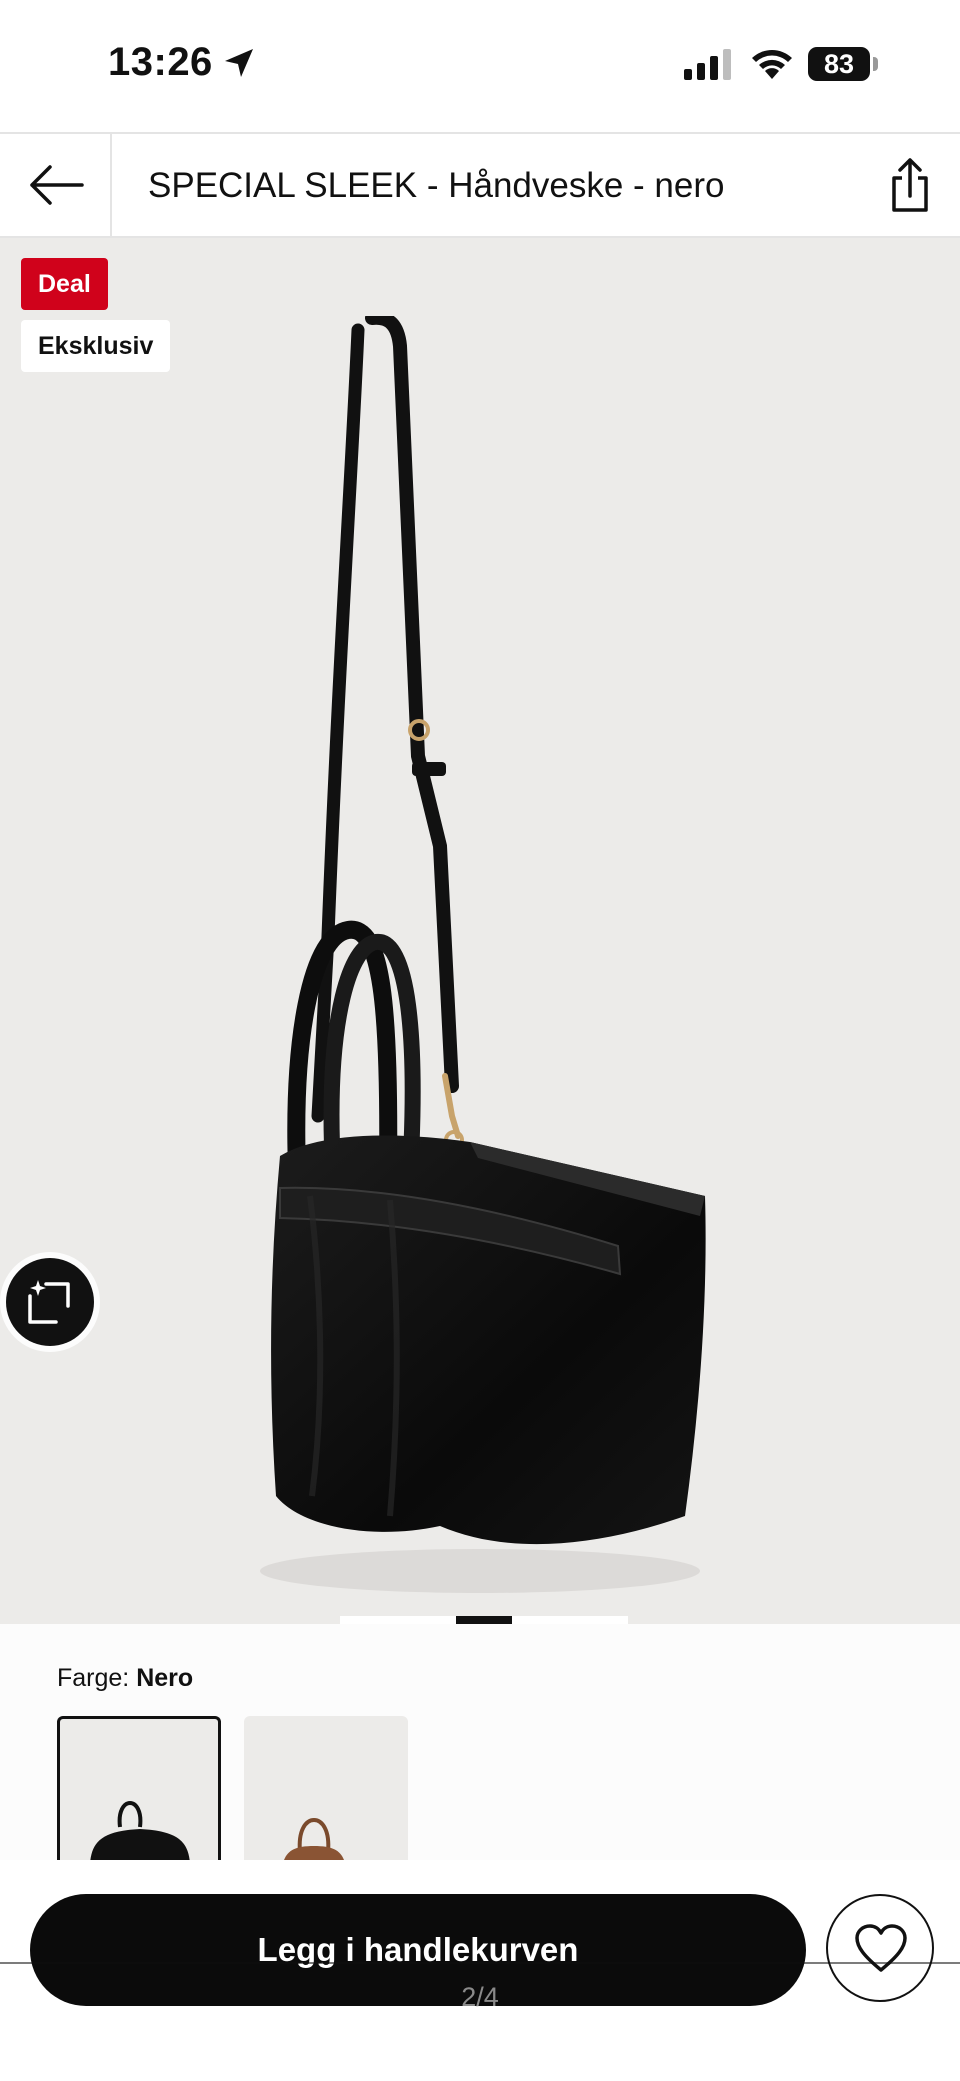 This screenshot has width=960, height=2081. Describe the element at coordinates (326, 1788) in the screenshot. I see `color-swatch-brown` at that location.